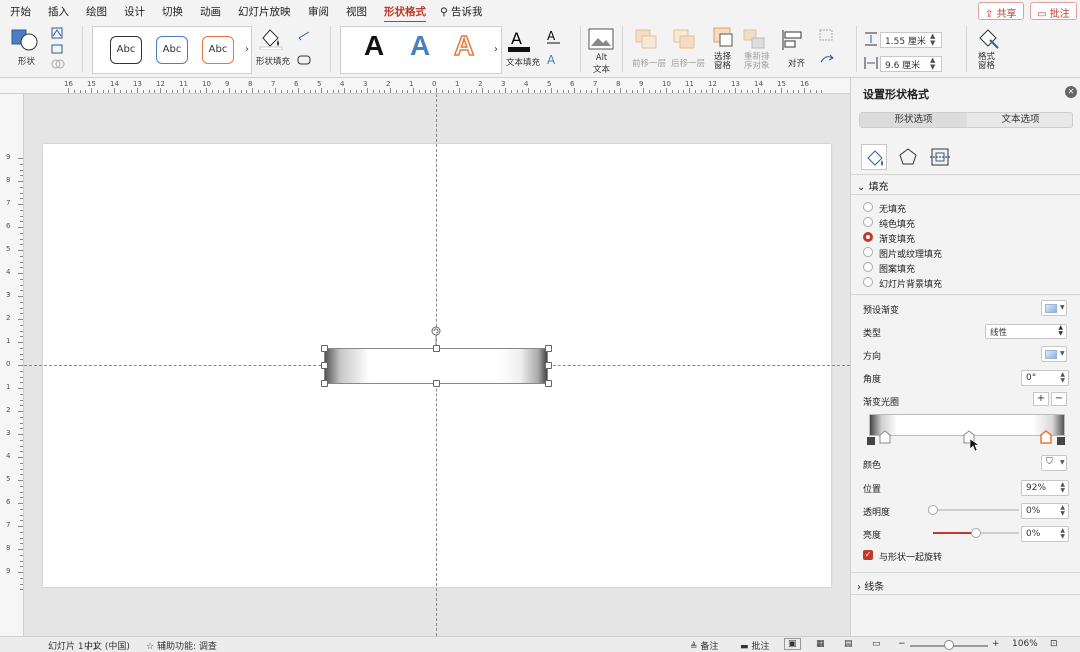  What do you see at coordinates (1001, 11) in the screenshot?
I see `share-button: ⇪ 共享` at bounding box center [1001, 11].